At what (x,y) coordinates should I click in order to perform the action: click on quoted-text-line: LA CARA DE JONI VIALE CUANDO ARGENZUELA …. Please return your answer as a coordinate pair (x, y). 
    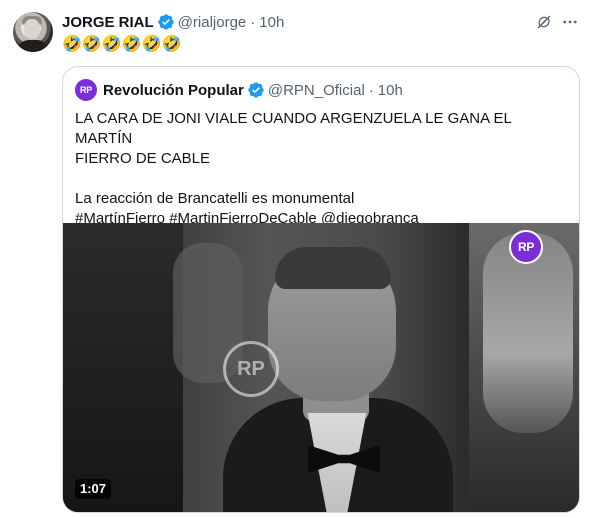
    Looking at the image, I should click on (293, 128).